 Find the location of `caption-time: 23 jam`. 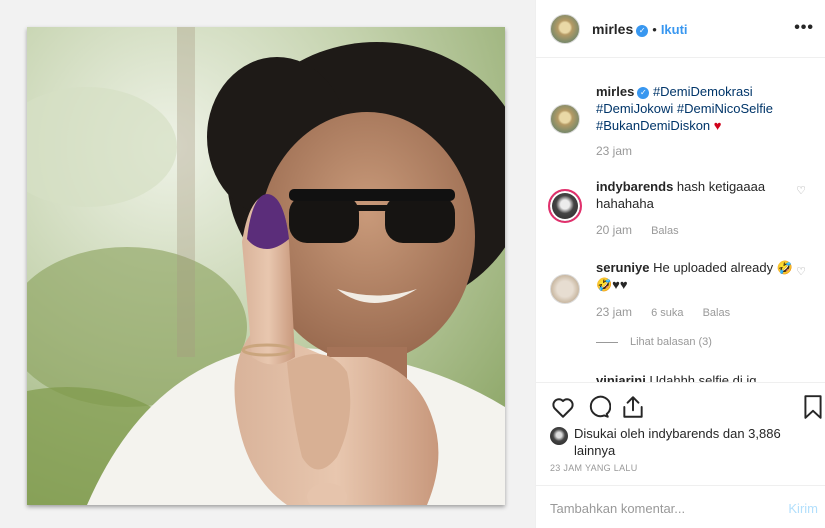

caption-time: 23 jam is located at coordinates (614, 151).